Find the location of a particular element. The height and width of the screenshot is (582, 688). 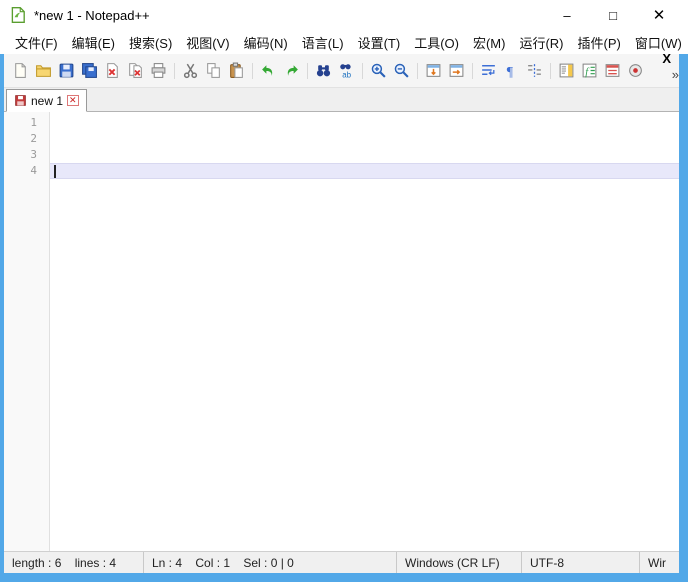

title-bar: *new 1 - Notepad++ – □ ✕ is located at coordinates (344, 15).